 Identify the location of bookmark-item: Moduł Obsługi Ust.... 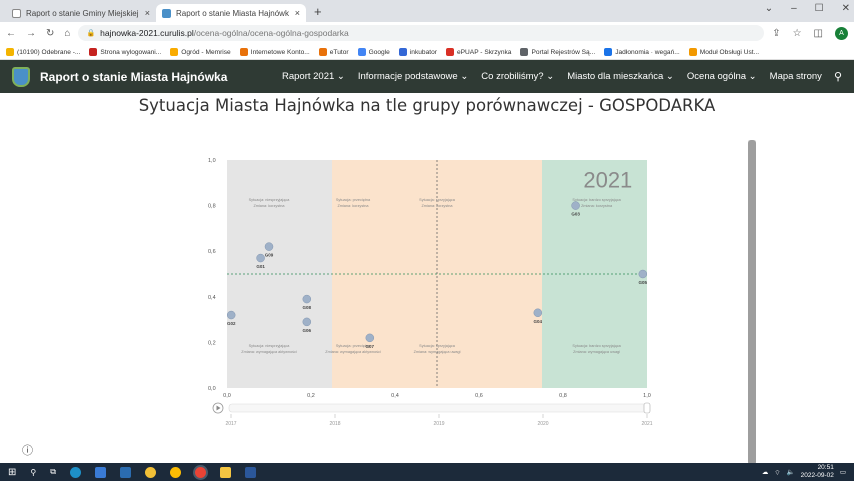
(723, 51).